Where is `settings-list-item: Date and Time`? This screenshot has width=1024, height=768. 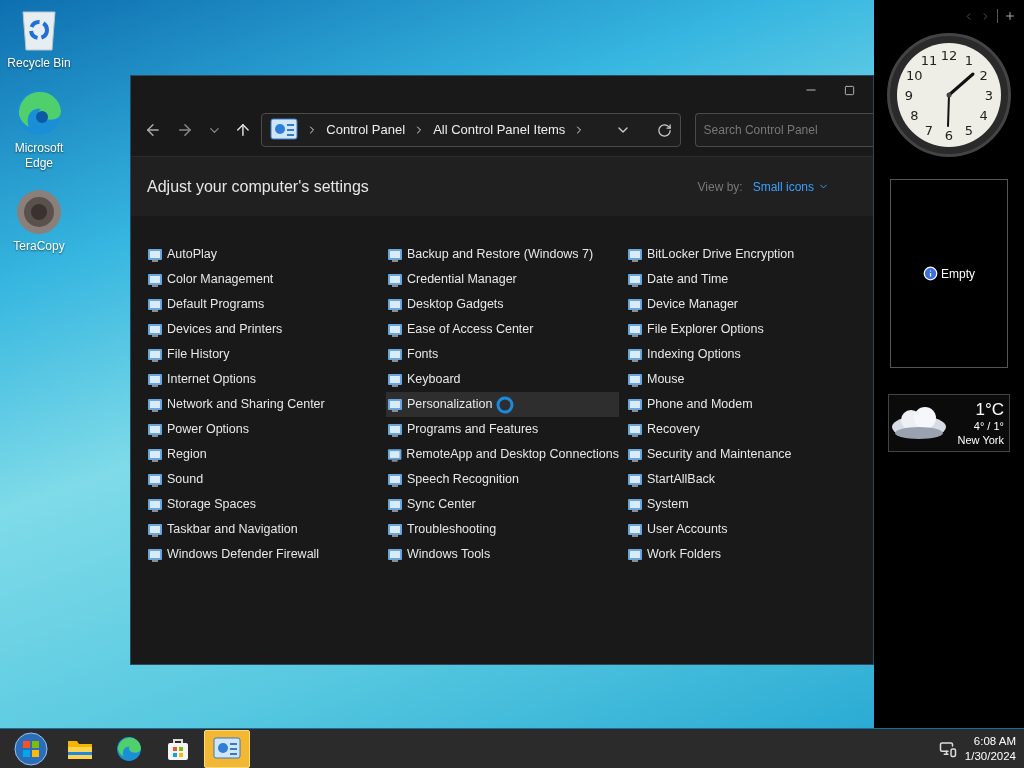 settings-list-item: Date and Time is located at coordinates (742, 279).